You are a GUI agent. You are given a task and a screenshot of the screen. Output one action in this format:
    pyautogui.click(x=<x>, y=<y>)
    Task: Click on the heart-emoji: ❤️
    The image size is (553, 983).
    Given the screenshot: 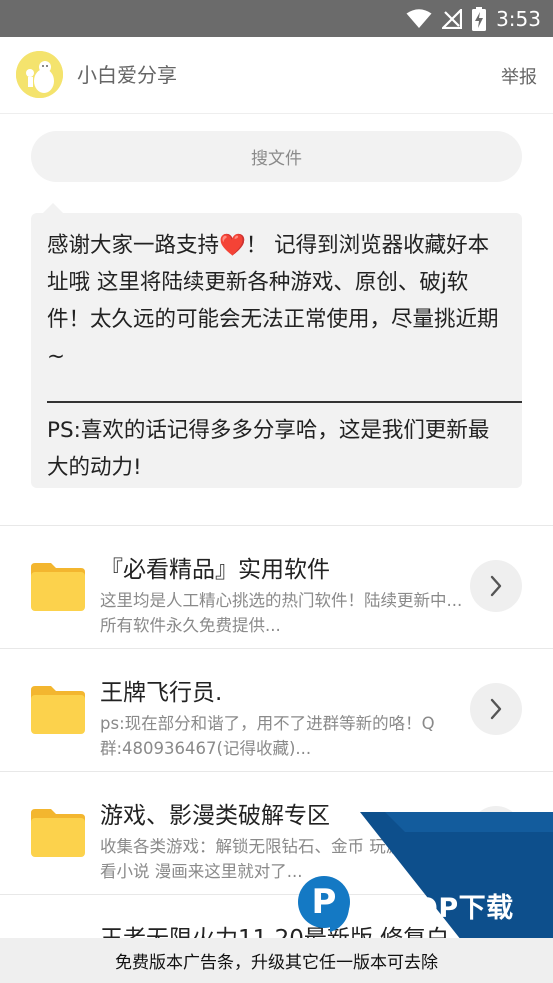 What is the action you would take?
    pyautogui.click(x=232, y=245)
    